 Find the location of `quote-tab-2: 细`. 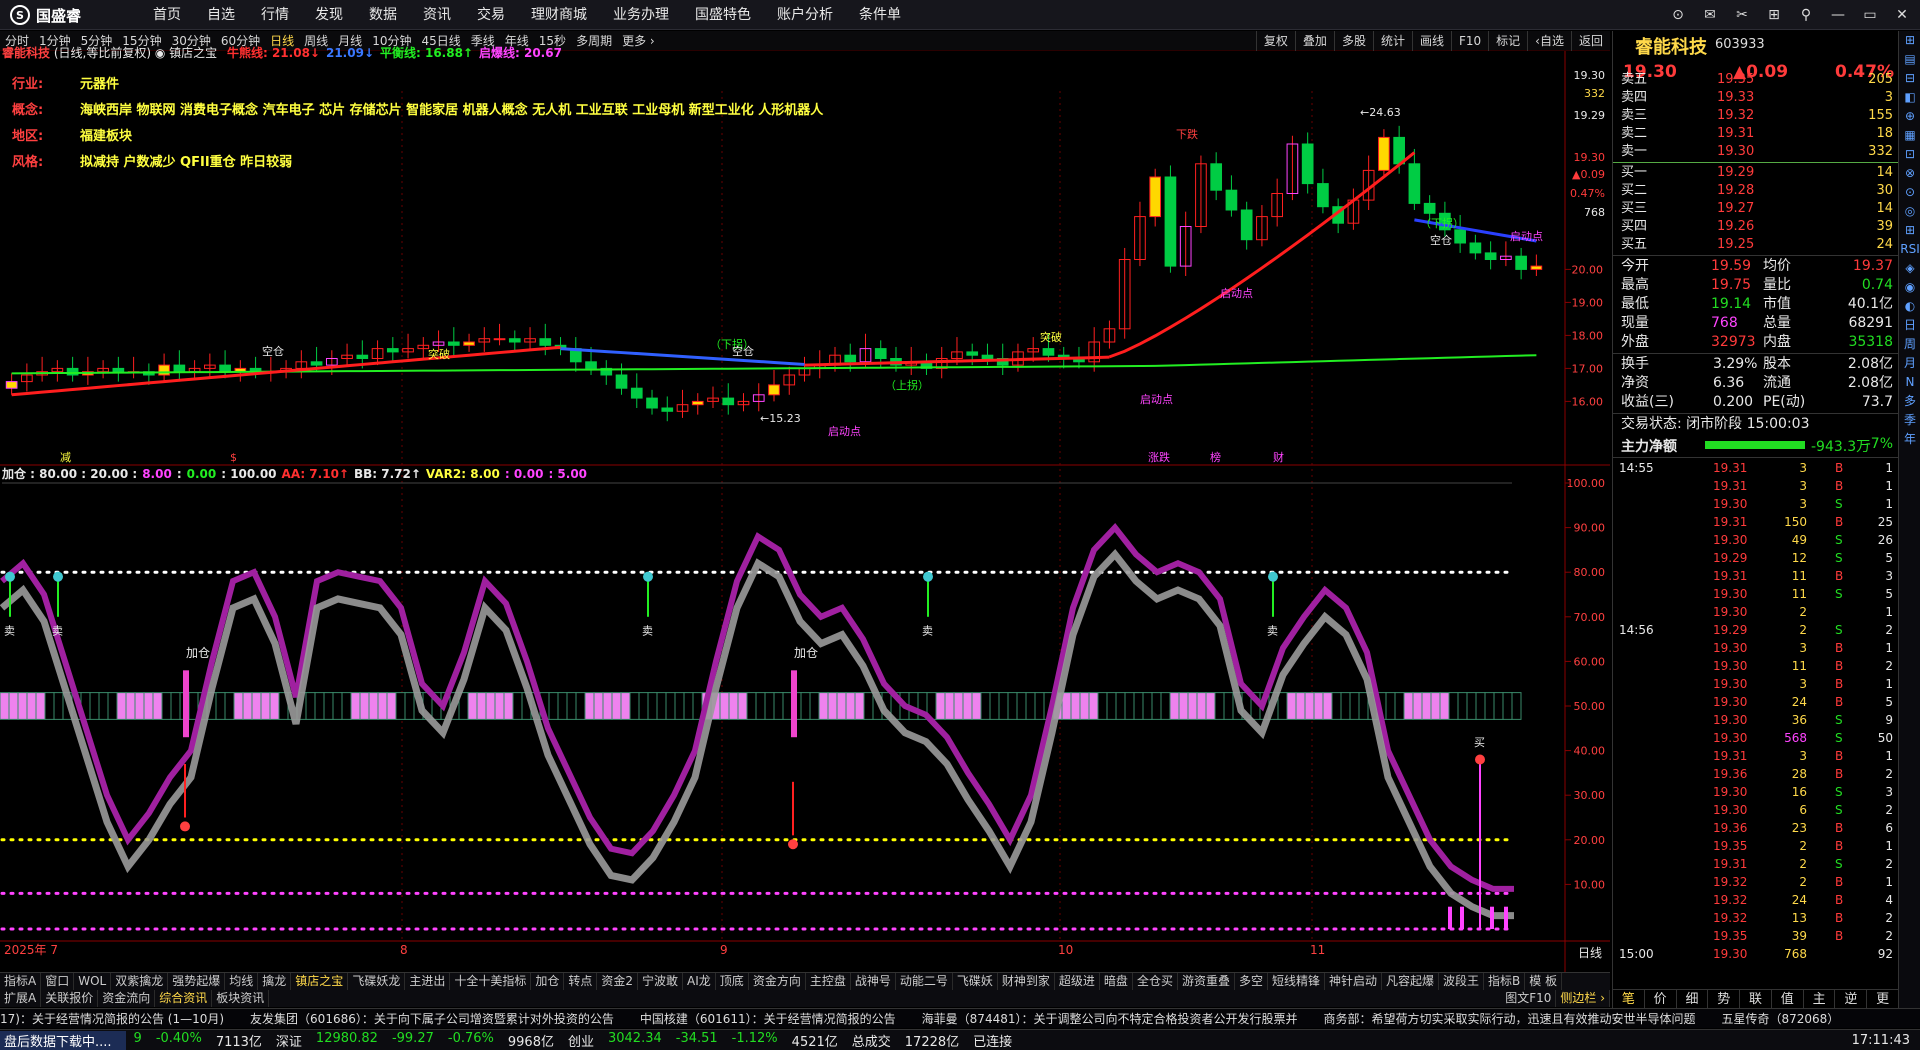

quote-tab-2: 细 is located at coordinates (1693, 999).